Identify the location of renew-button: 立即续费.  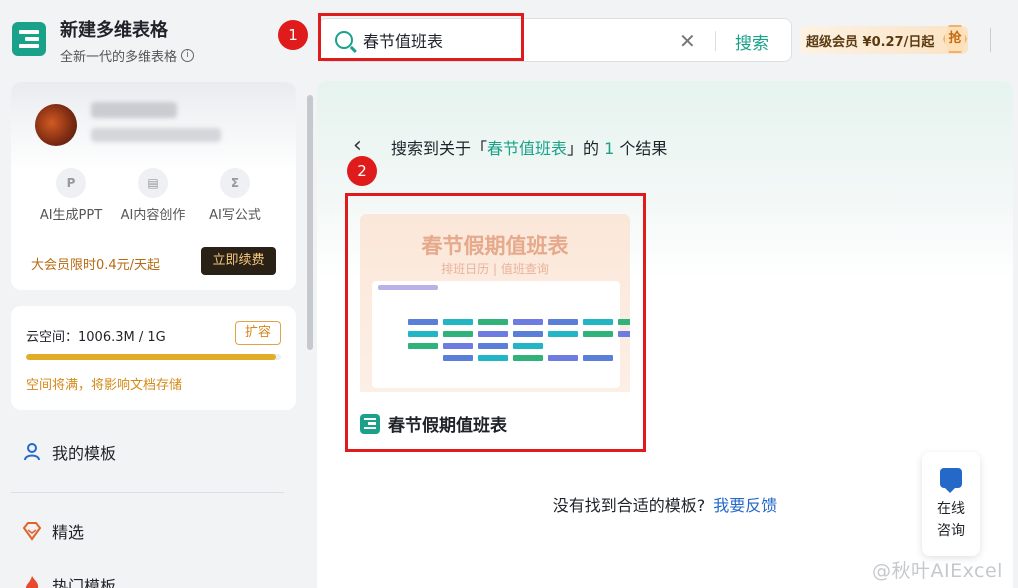
(238, 261).